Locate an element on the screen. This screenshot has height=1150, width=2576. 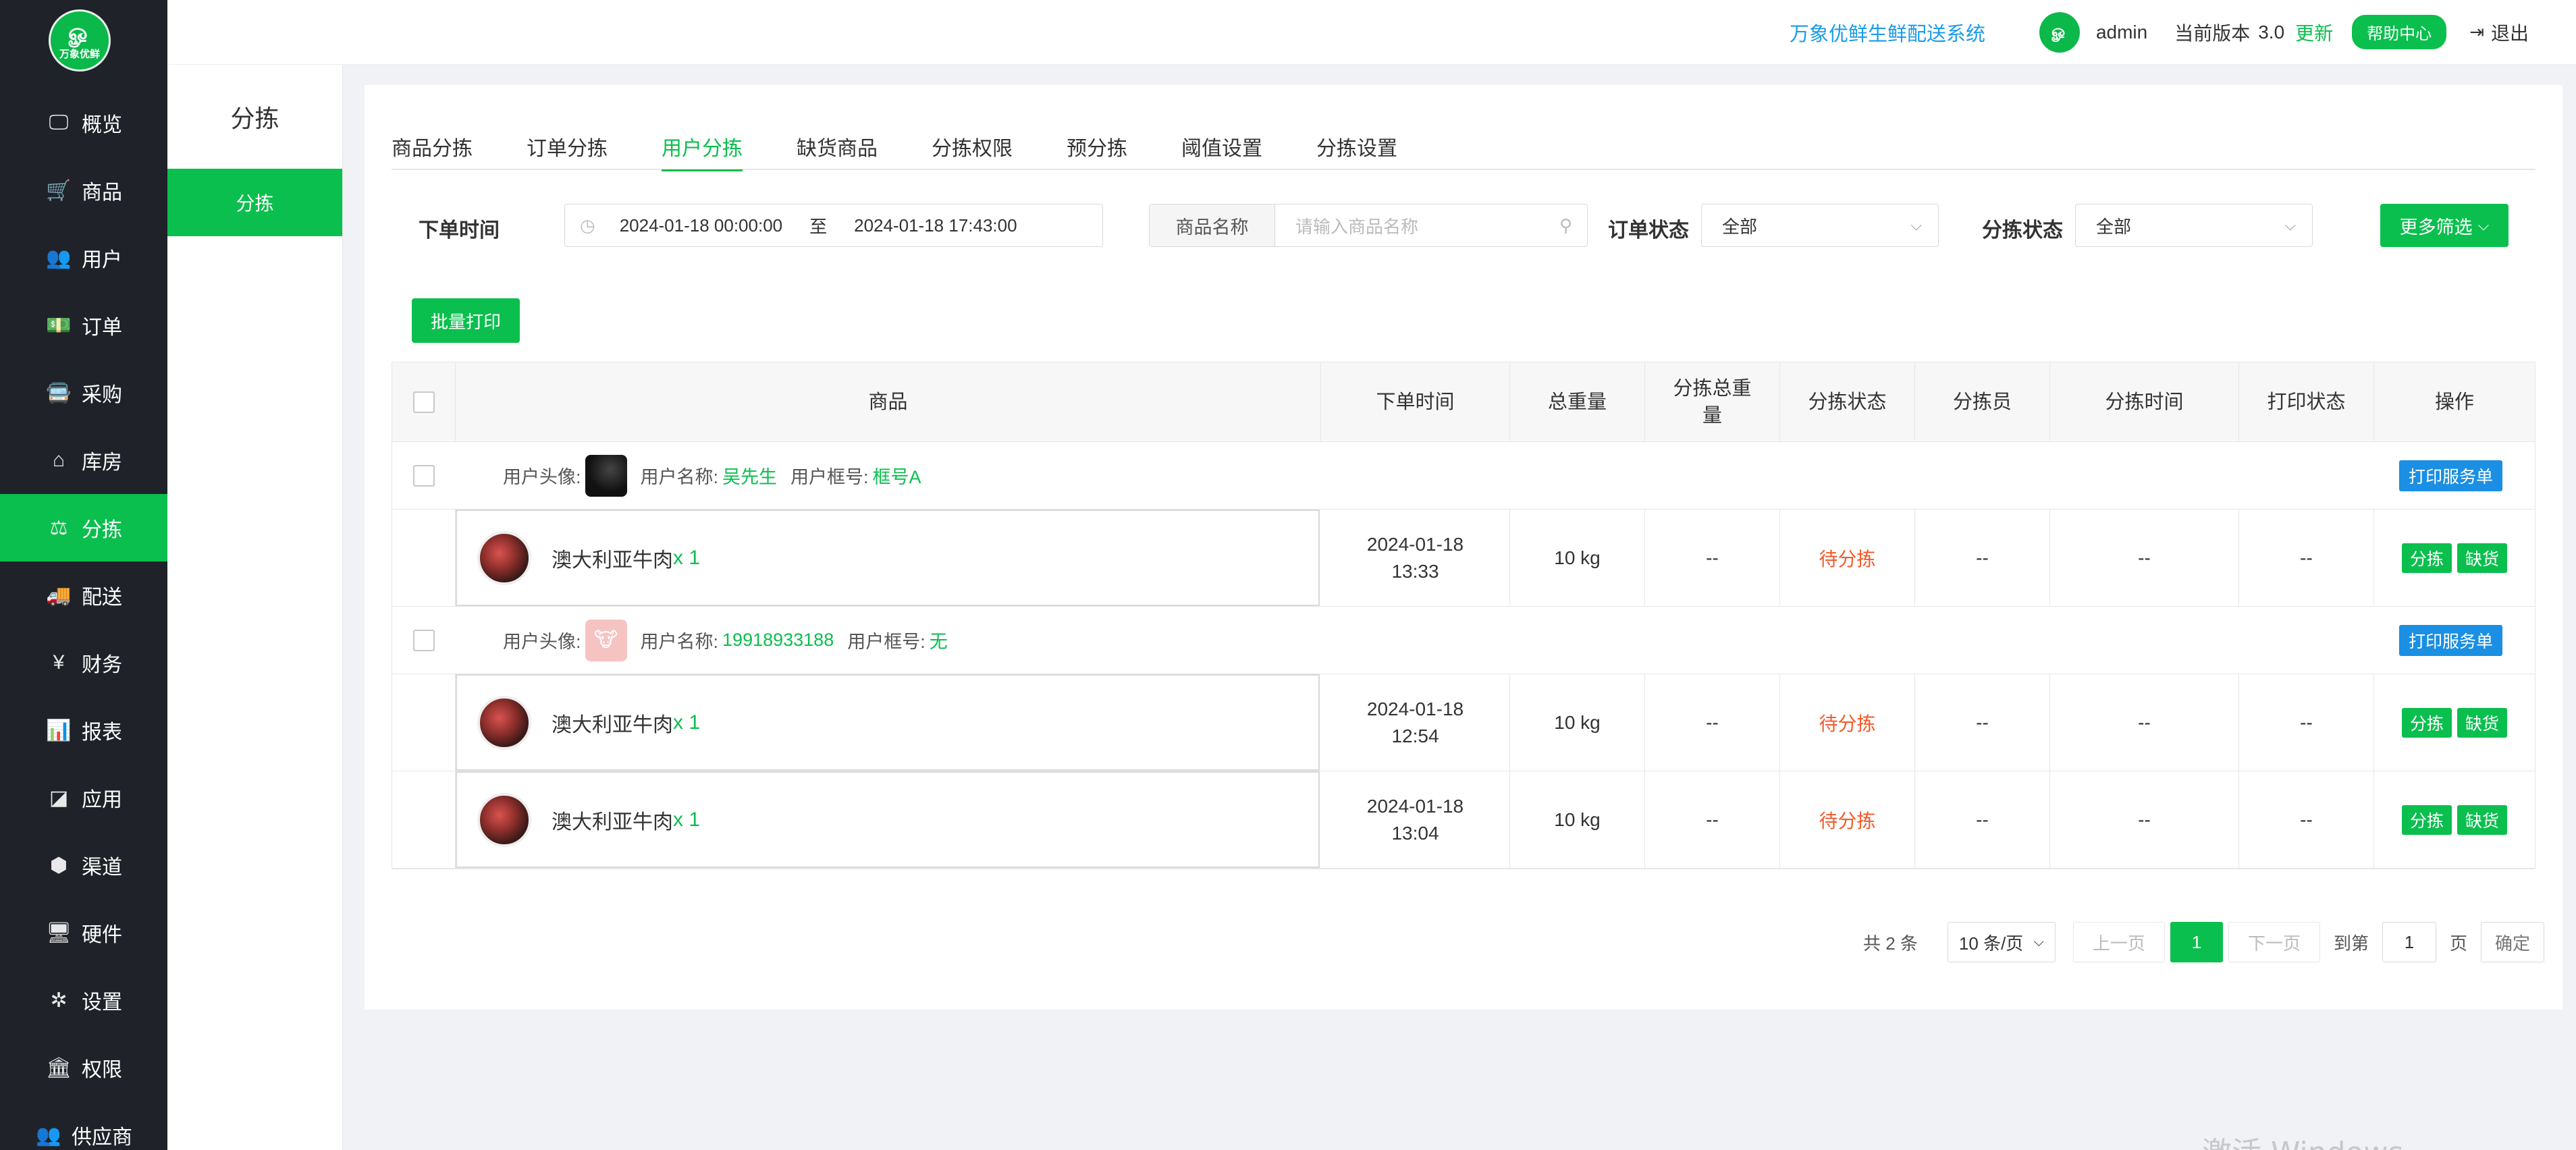
prev-page-button: 上一页 is located at coordinates (2118, 942).